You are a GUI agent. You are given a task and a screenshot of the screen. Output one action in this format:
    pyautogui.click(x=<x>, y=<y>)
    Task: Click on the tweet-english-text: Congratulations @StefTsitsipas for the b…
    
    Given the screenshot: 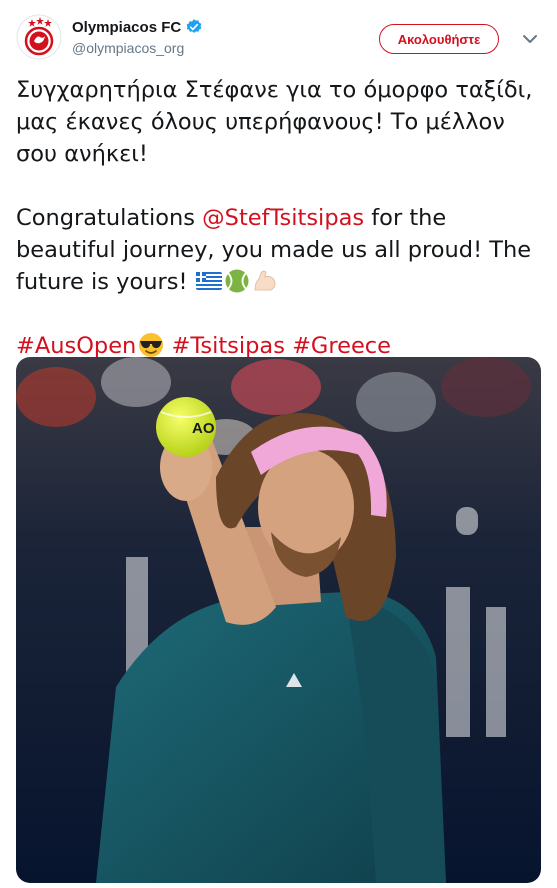 What is the action you would take?
    pyautogui.click(x=281, y=250)
    